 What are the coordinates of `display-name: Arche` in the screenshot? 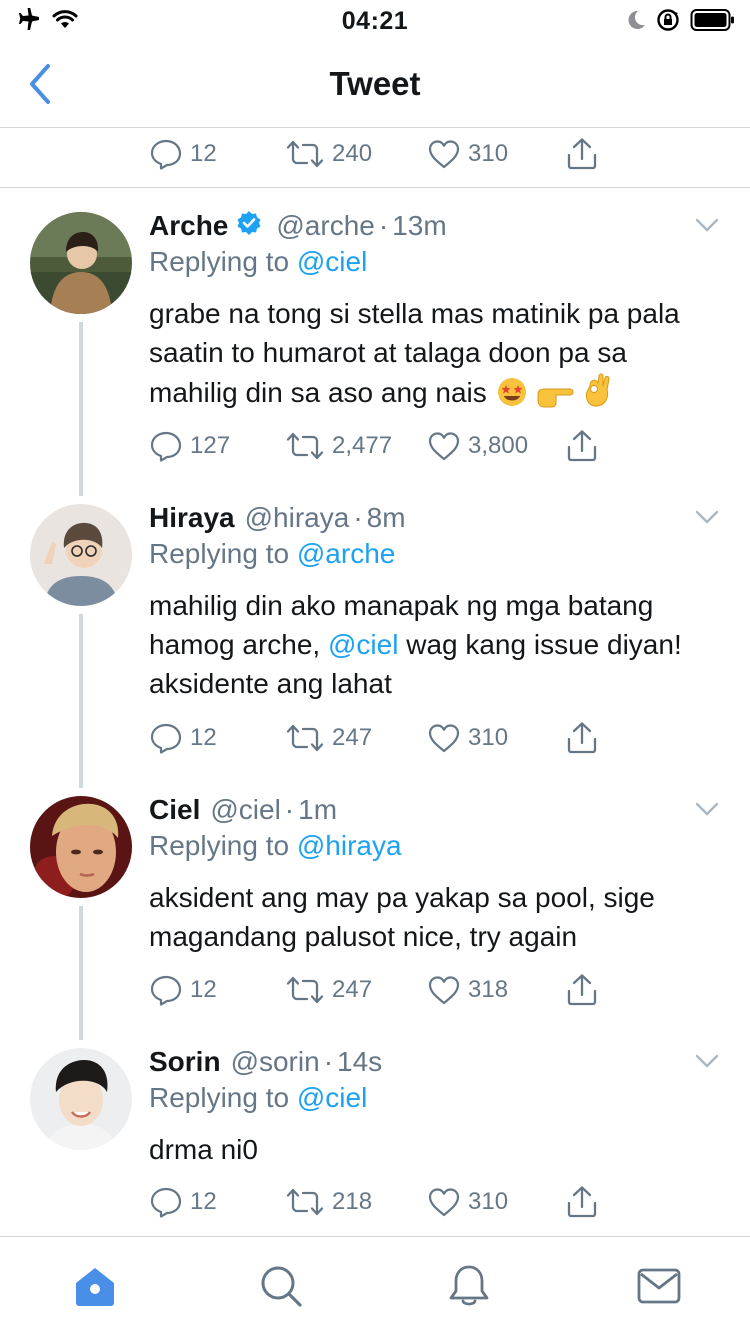 It's located at (188, 226).